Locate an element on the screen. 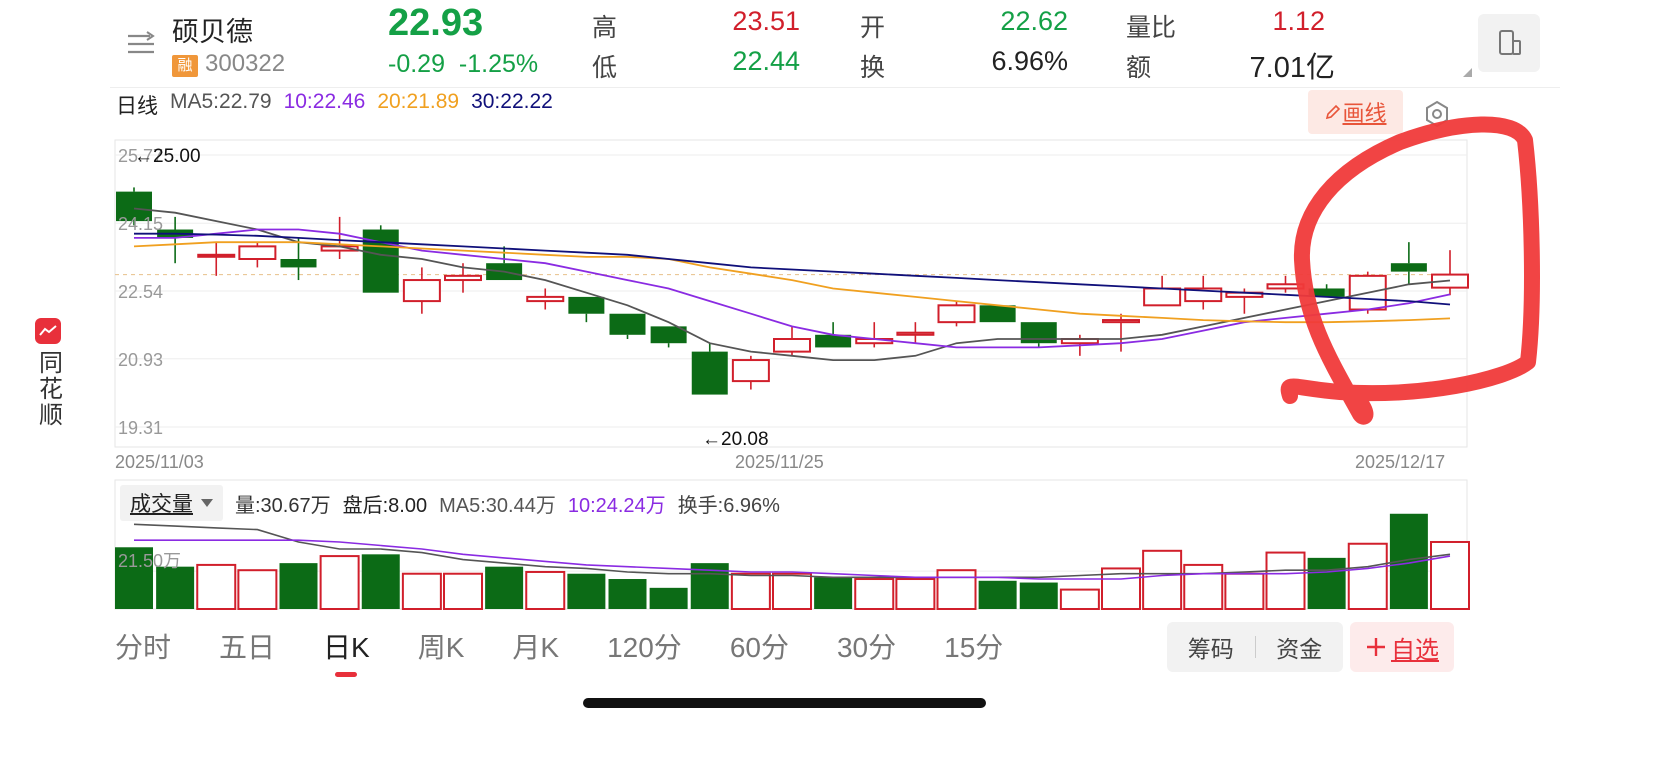  volume-value: 量:30.67万 is located at coordinates (283, 505).